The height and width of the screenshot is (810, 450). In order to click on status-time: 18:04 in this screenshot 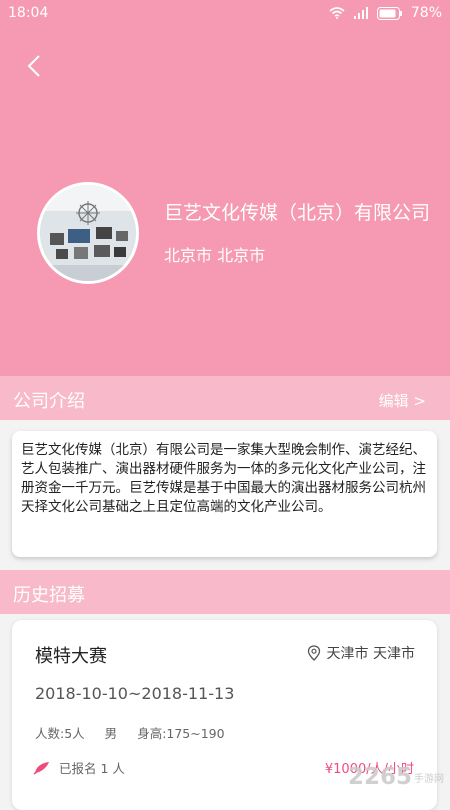, I will do `click(28, 13)`.